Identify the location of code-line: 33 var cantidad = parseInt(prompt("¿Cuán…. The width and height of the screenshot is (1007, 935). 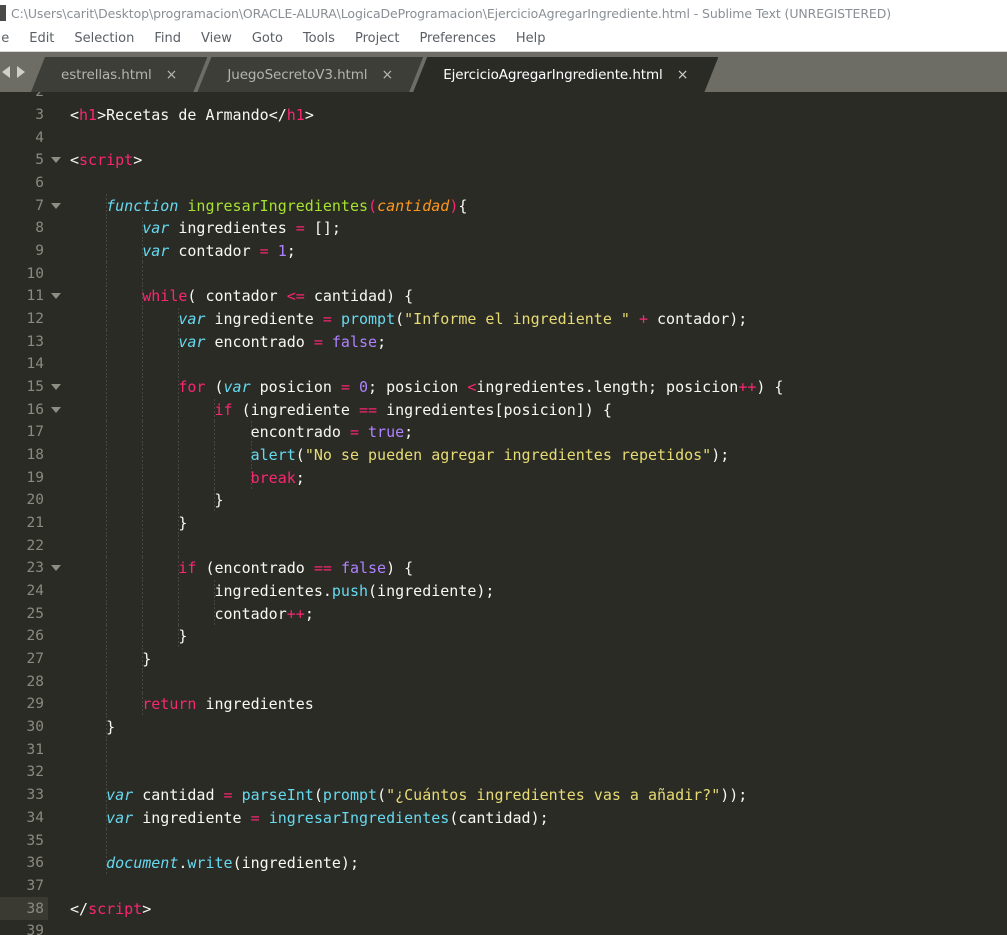
(503, 795).